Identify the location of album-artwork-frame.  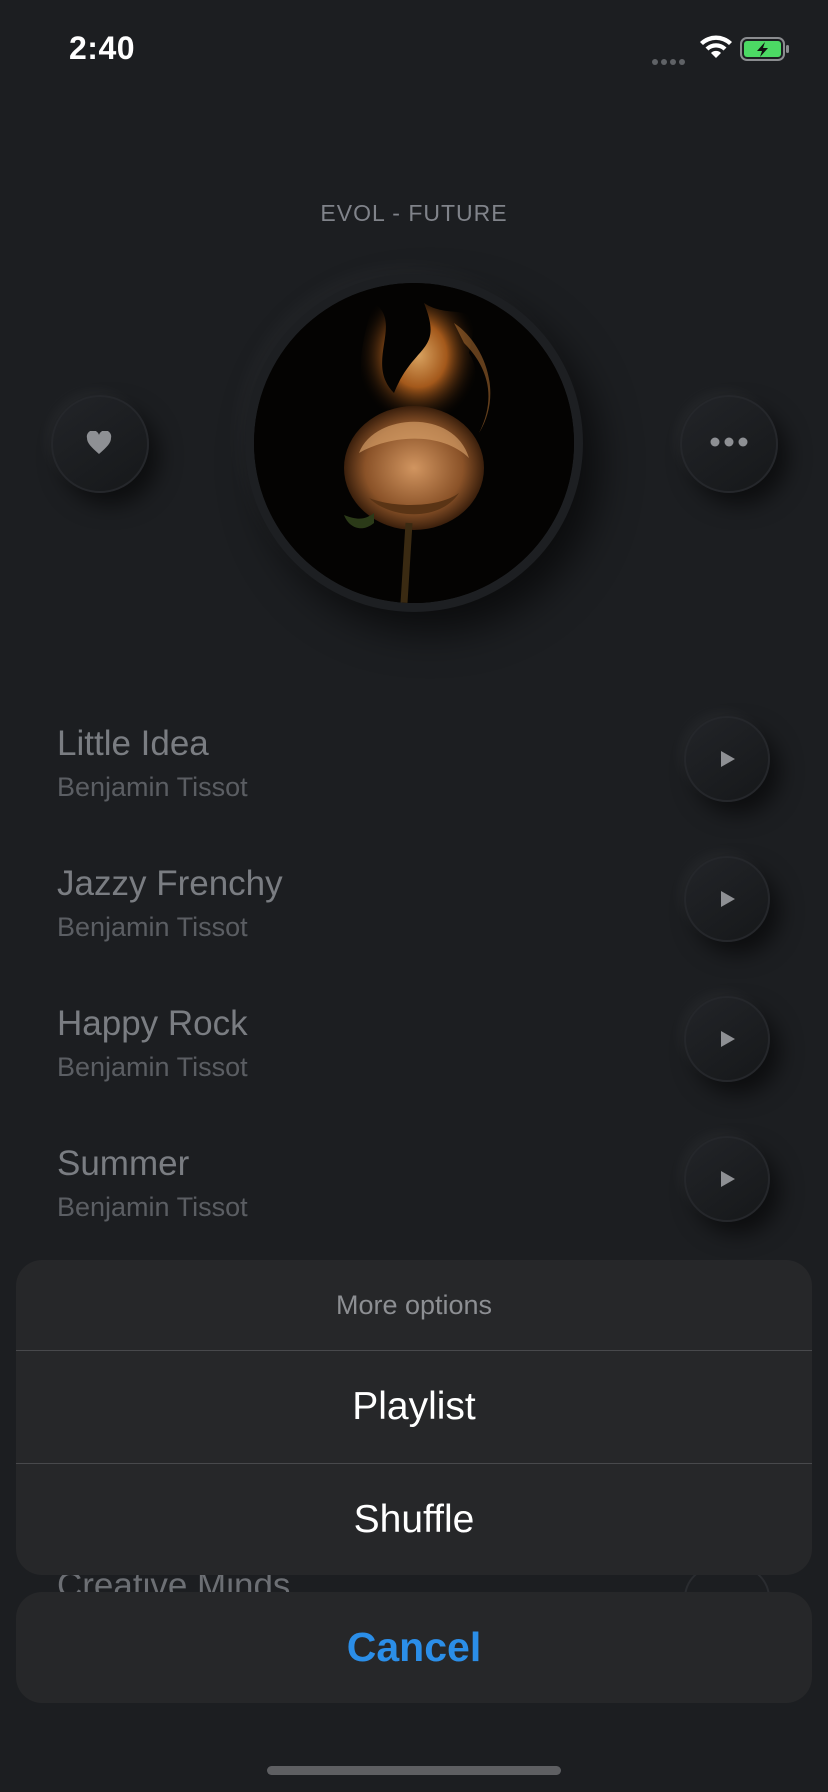
(414, 443).